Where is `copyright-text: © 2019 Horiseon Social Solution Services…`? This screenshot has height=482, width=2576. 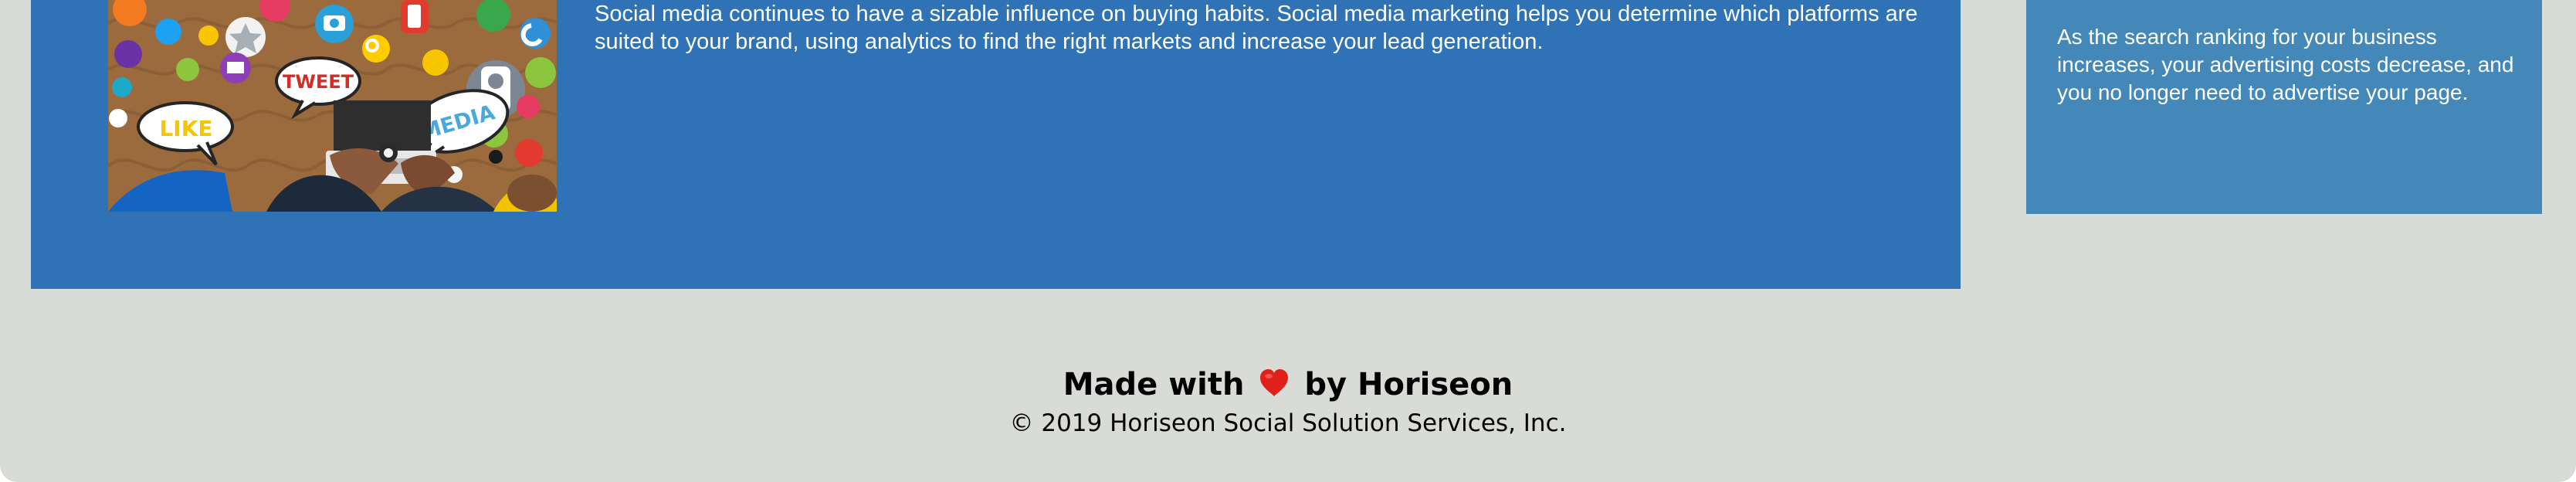 copyright-text: © 2019 Horiseon Social Solution Services… is located at coordinates (1288, 423).